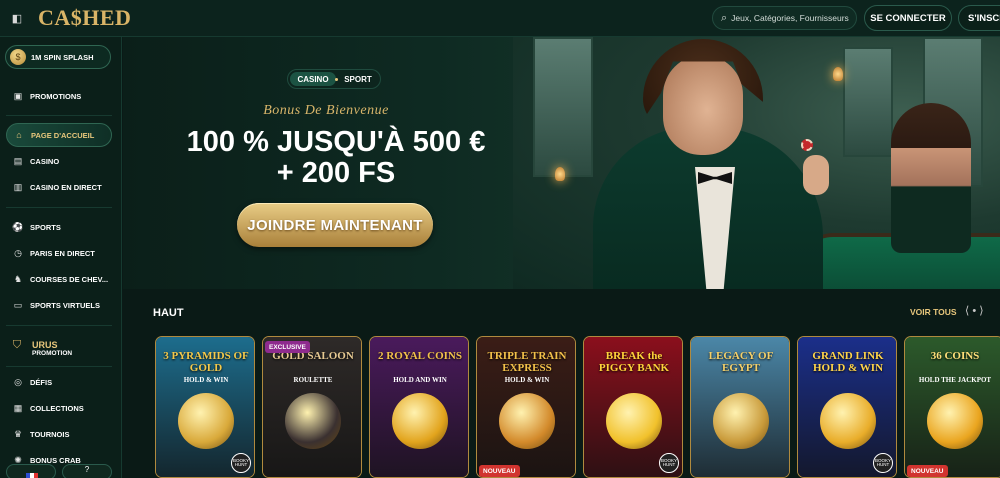 This screenshot has height=478, width=1000. I want to click on hero-kicker: Bonus De Bienvenue, so click(326, 110).